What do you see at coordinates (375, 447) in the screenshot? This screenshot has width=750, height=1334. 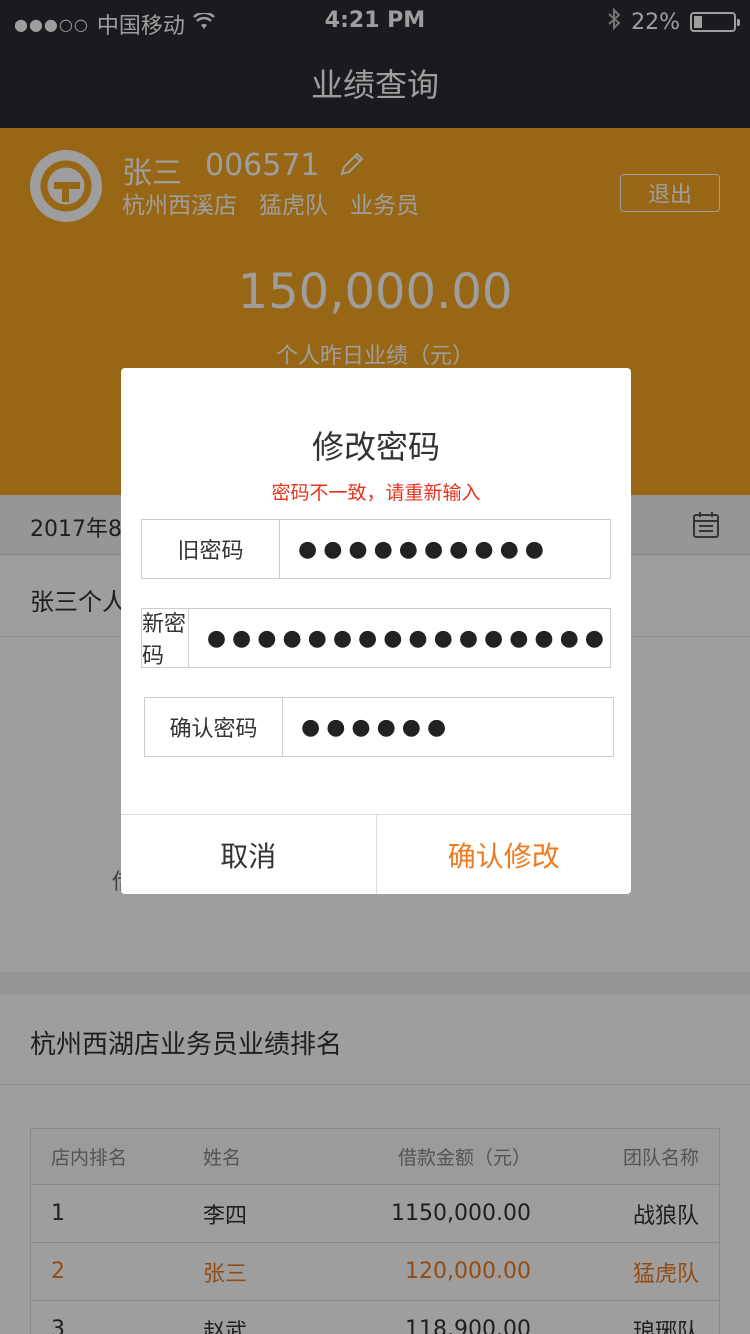 I see `dialog-title: 修改密码` at bounding box center [375, 447].